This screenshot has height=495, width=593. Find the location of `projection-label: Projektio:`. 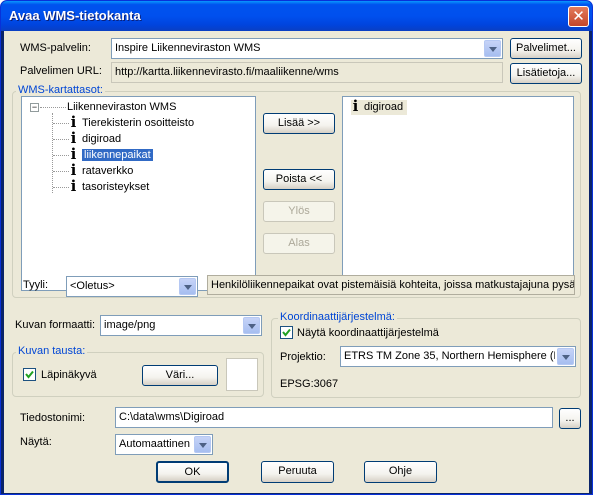

projection-label: Projektio: is located at coordinates (303, 357).